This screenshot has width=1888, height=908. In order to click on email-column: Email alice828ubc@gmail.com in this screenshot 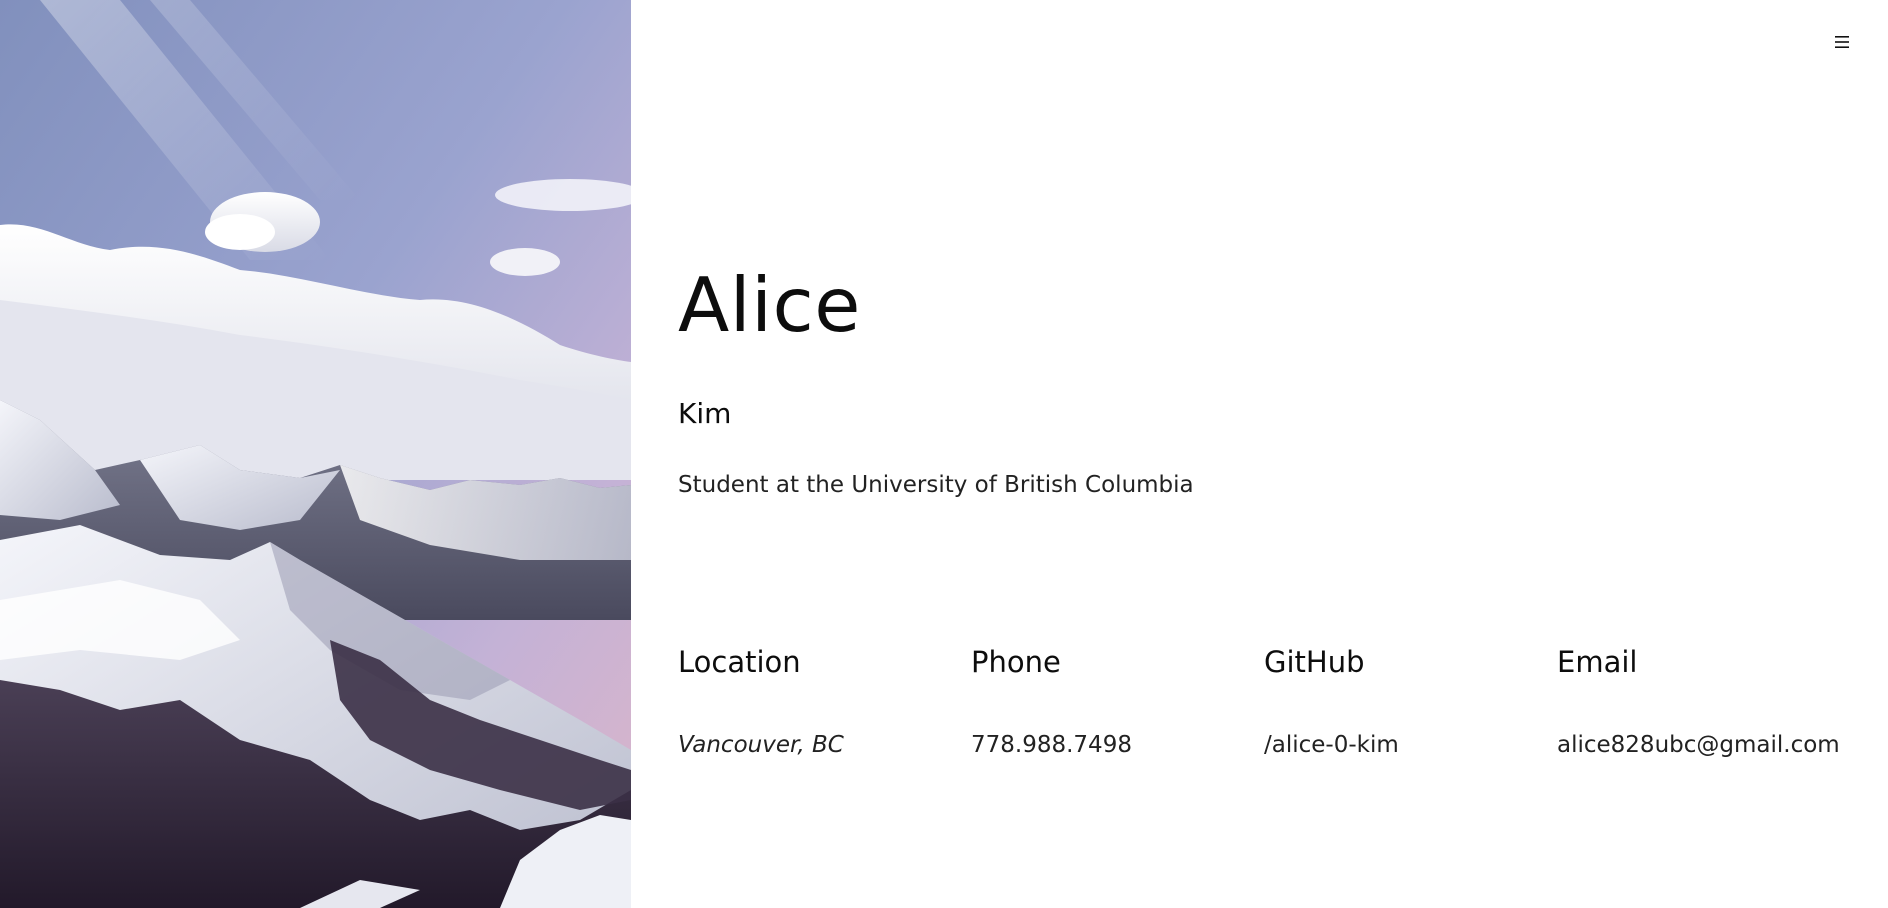, I will do `click(1698, 701)`.